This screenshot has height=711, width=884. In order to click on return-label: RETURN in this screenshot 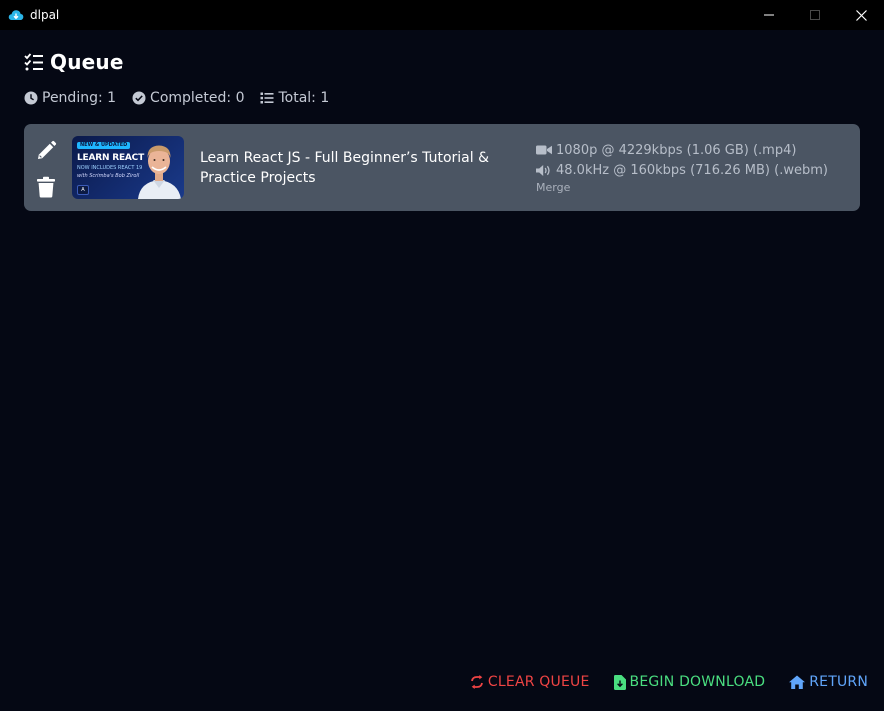, I will do `click(838, 682)`.